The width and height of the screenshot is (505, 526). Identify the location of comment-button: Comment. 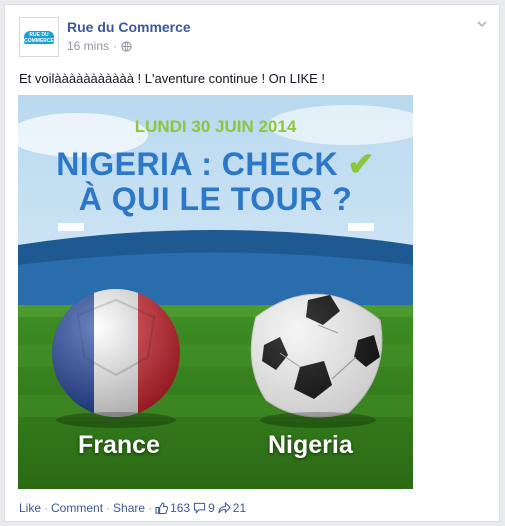
(77, 508).